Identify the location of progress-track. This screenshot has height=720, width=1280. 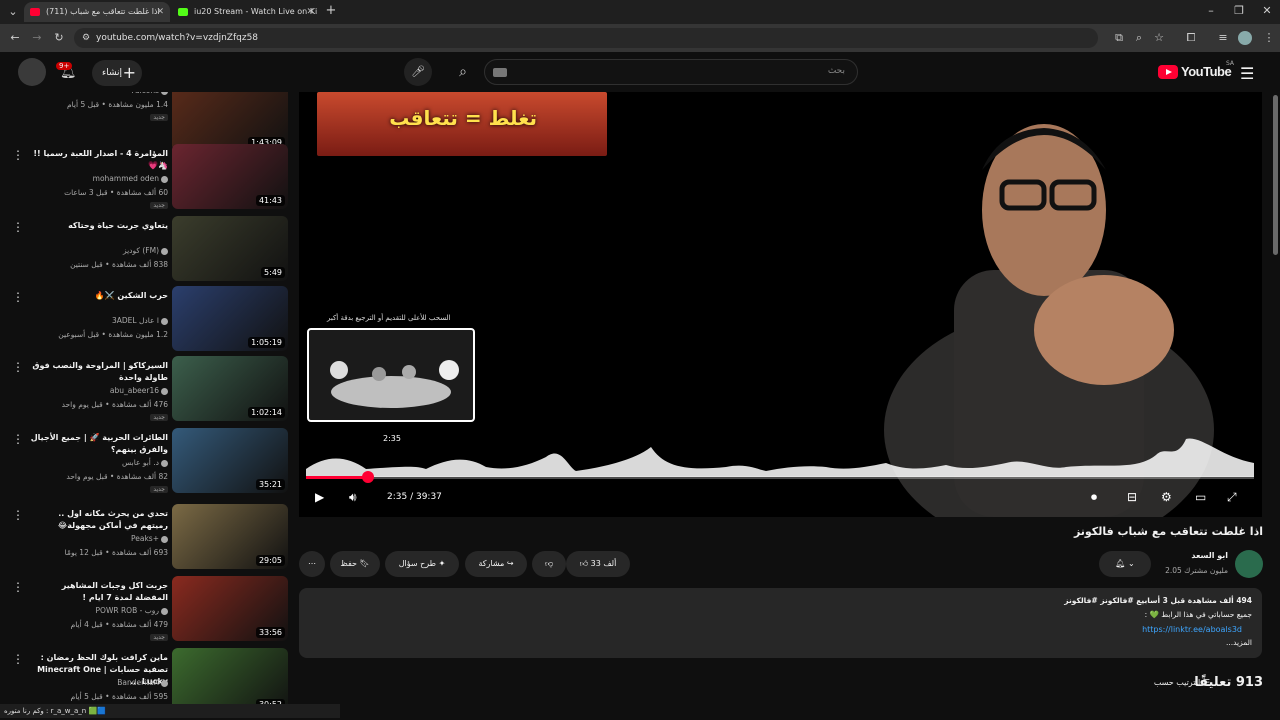
(780, 477).